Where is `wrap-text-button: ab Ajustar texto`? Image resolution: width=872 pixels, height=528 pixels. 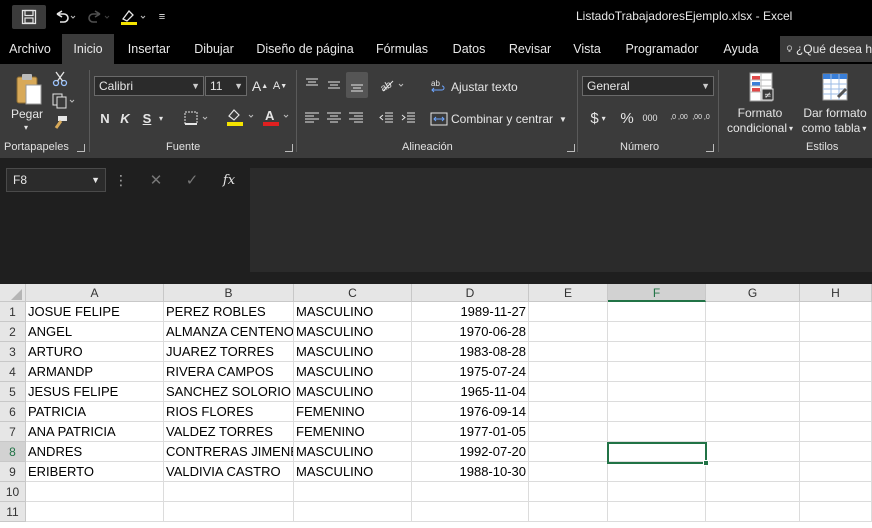 wrap-text-button: ab Ajustar texto is located at coordinates (477, 87).